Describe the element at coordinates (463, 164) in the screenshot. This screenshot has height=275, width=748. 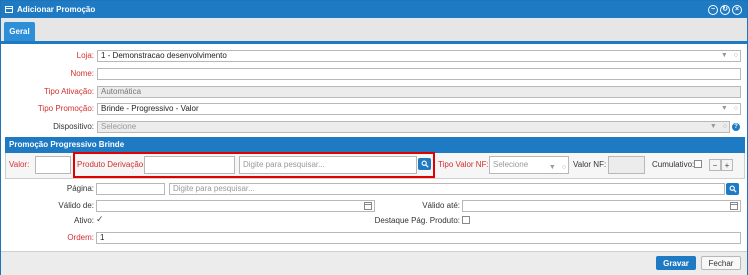
I see `tipo-valor-nf-label: Tipo Valor NF:` at that location.